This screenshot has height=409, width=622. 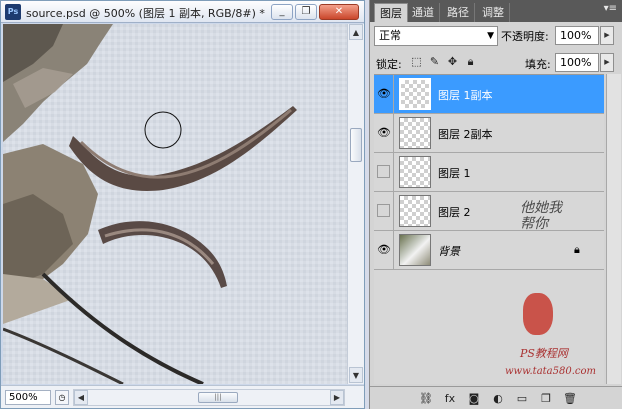 I want to click on lock-label: 锁定:, so click(x=389, y=64).